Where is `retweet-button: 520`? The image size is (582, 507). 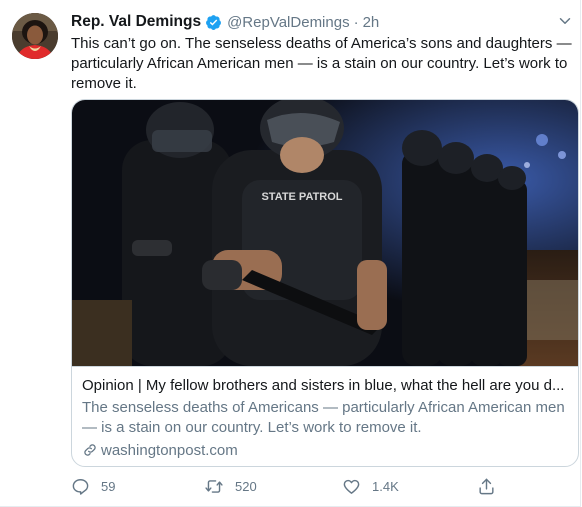 retweet-button: 520 is located at coordinates (230, 486).